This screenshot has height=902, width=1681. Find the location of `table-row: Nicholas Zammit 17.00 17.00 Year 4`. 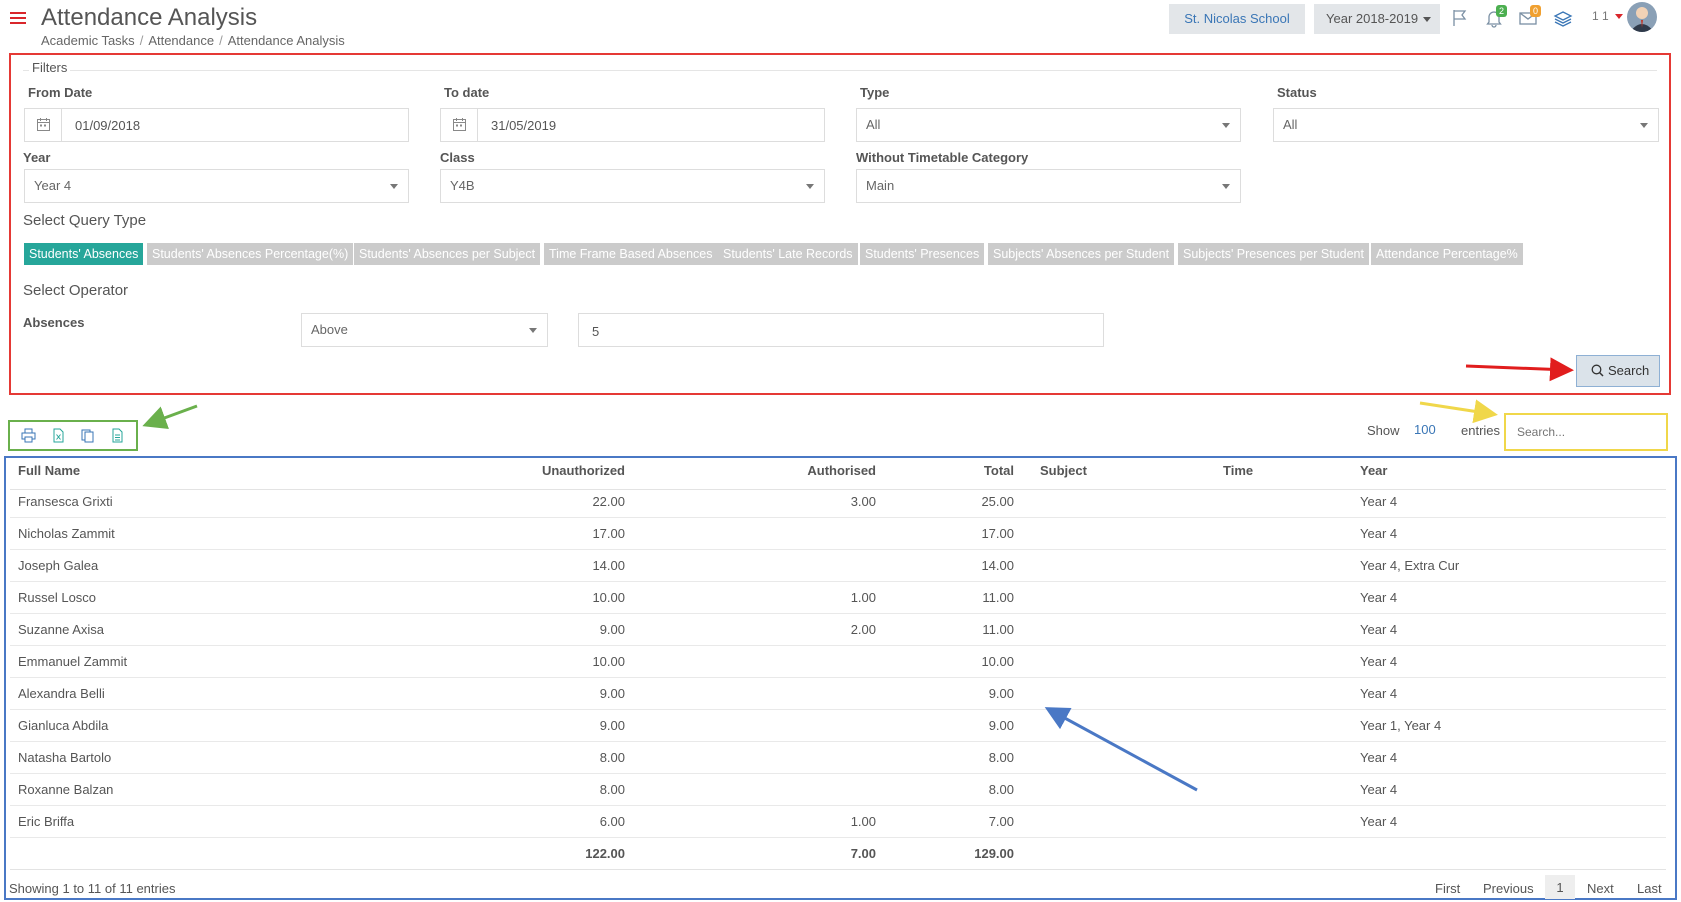

table-row: Nicholas Zammit 17.00 17.00 Year 4 is located at coordinates (838, 534).